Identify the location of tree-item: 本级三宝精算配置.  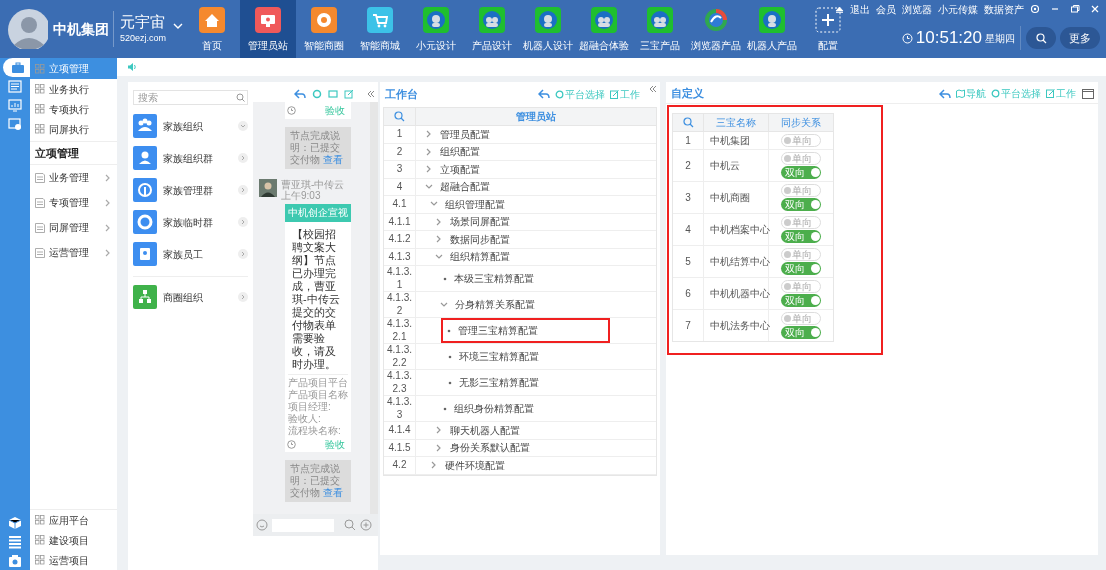
(494, 278).